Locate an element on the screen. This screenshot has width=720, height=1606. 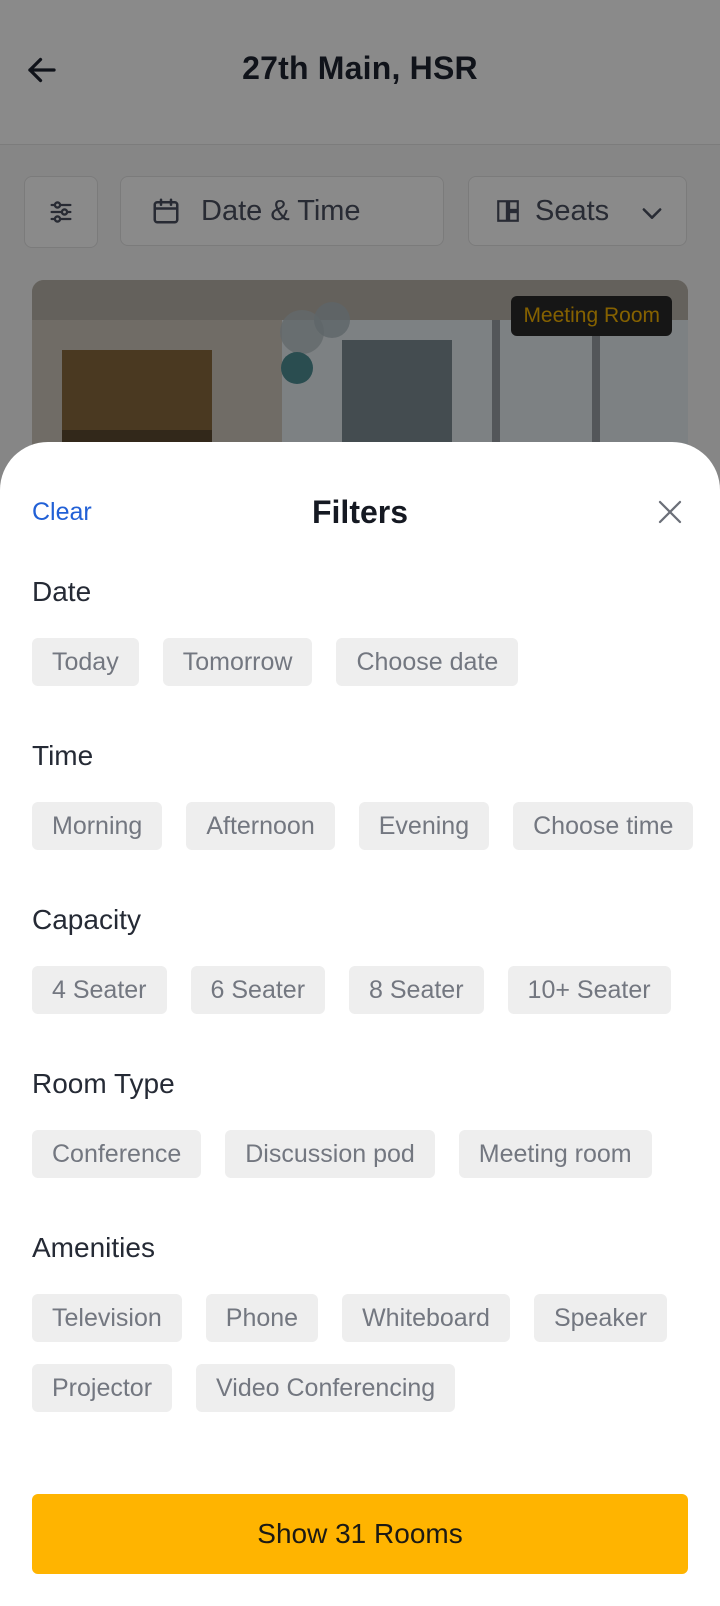
chip-row-amenities-1: Television Phone Whiteboard Speaker is located at coordinates (350, 1318).